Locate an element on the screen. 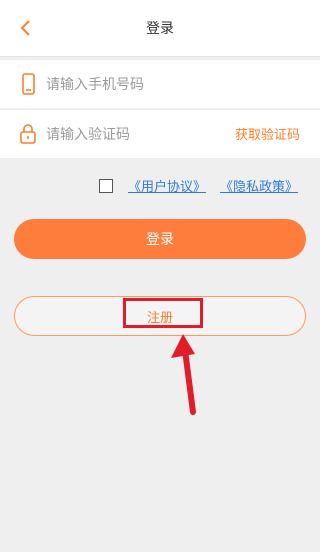 The width and height of the screenshot is (320, 552). agreement-row: 《用户协议》 《隐私政策》 is located at coordinates (198, 185).